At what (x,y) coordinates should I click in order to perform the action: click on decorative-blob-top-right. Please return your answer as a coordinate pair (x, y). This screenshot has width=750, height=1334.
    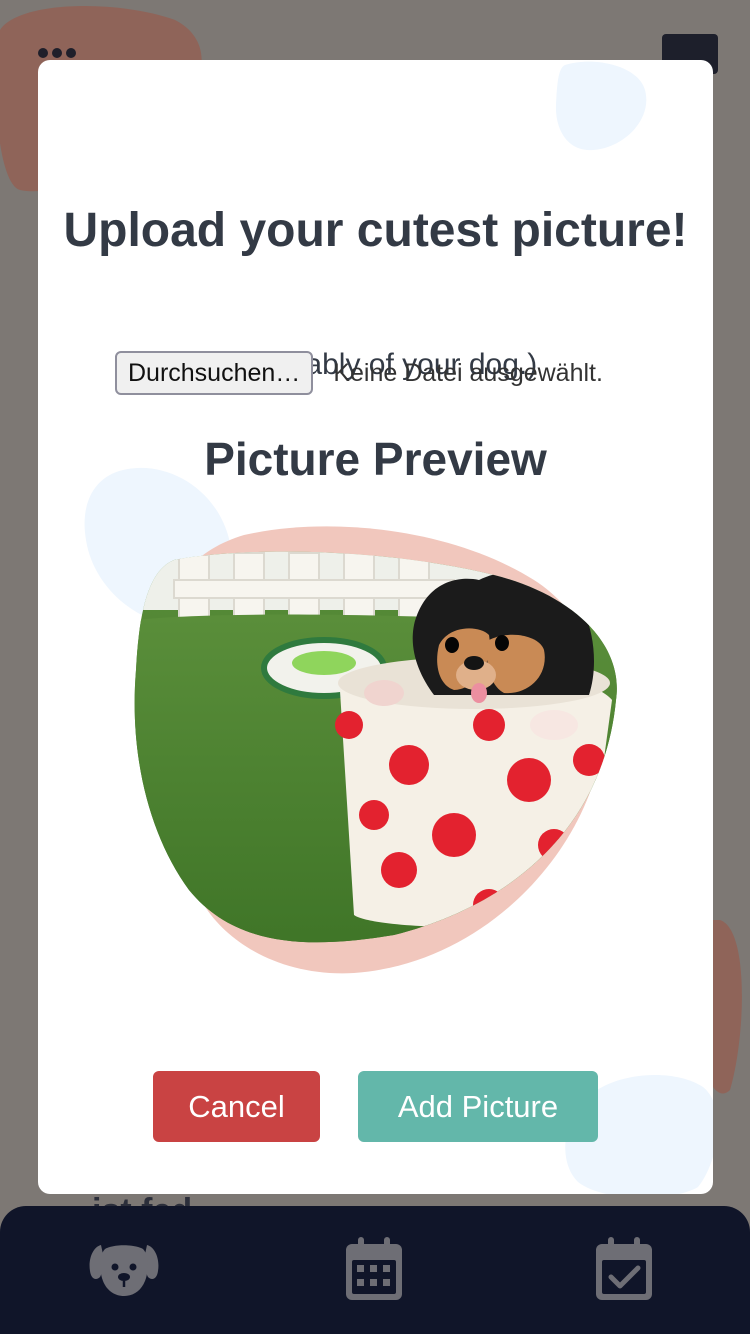
    Looking at the image, I should click on (601, 106).